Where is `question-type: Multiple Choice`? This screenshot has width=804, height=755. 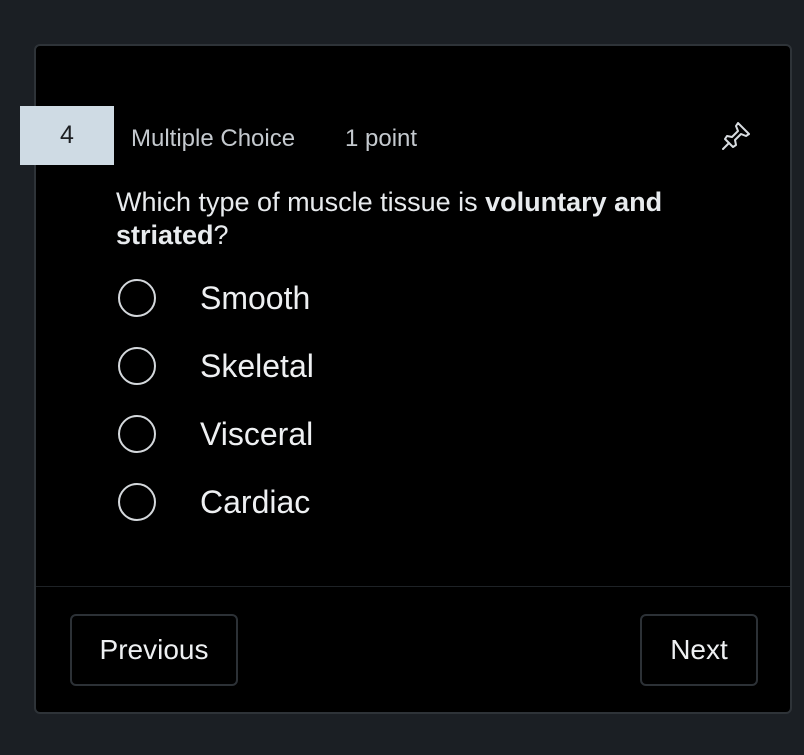 question-type: Multiple Choice is located at coordinates (213, 138).